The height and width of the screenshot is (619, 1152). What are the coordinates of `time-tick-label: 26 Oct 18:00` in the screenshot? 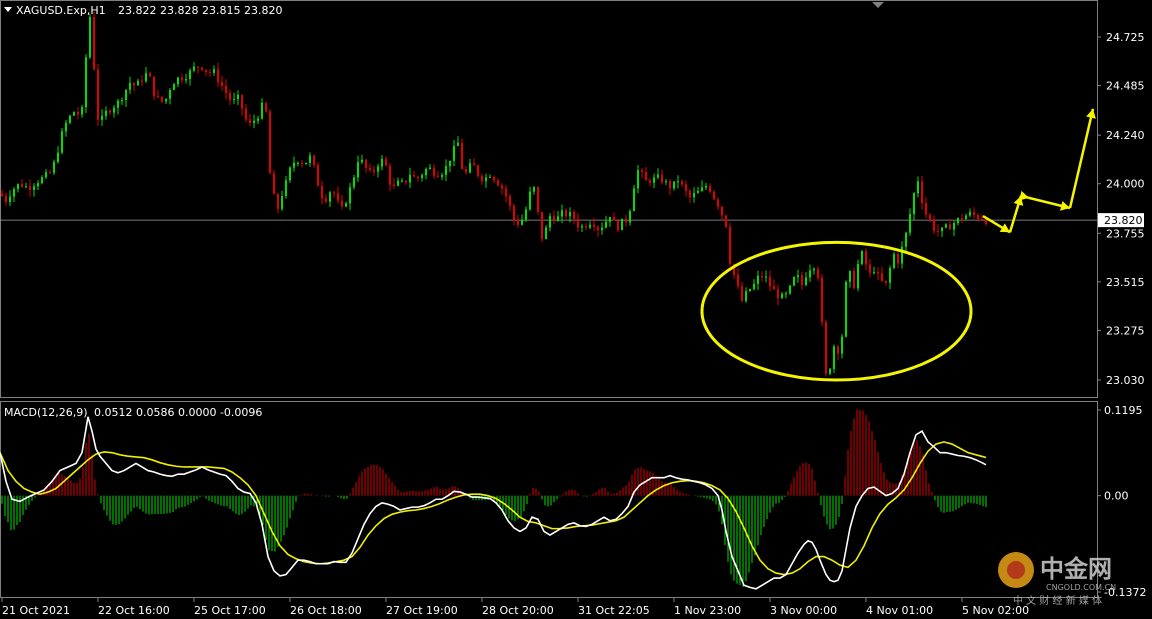 It's located at (326, 610).